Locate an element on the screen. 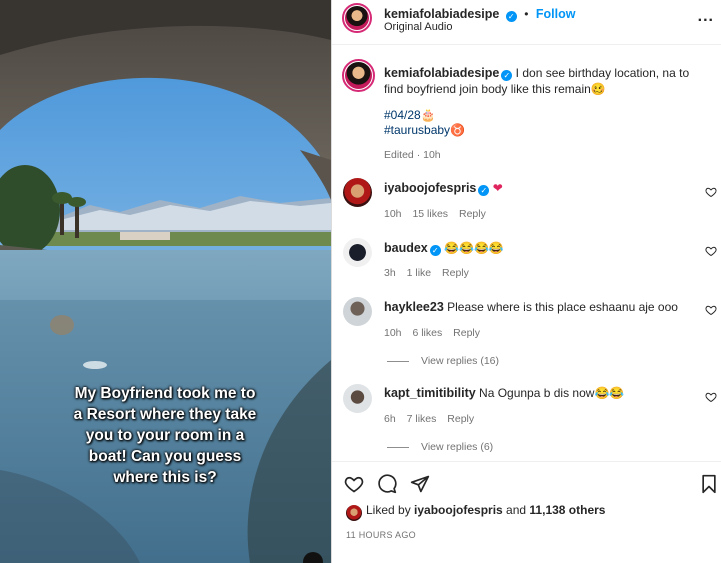  comment-likes: 1 like is located at coordinates (419, 273).